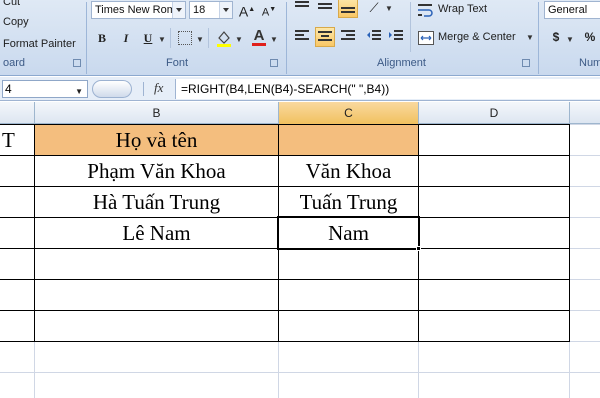 Image resolution: width=600 pixels, height=398 pixels. I want to click on font-name-combo: Times New Rom, so click(138, 10).